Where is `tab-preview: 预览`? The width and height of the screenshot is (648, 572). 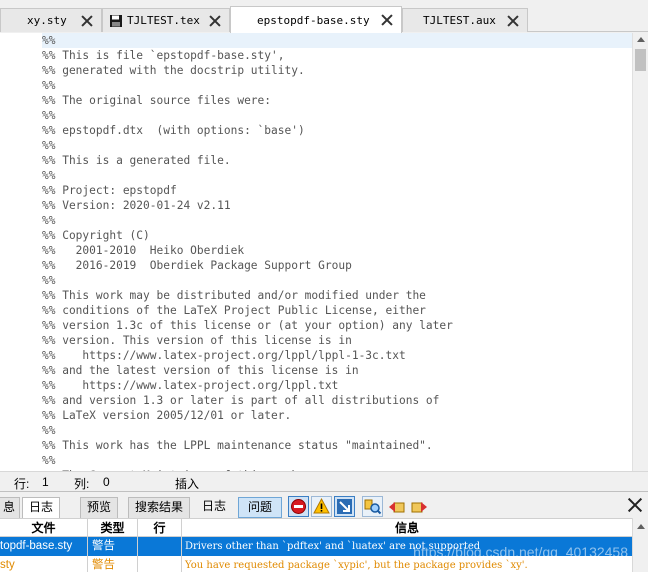
tab-preview: 预览 is located at coordinates (99, 507).